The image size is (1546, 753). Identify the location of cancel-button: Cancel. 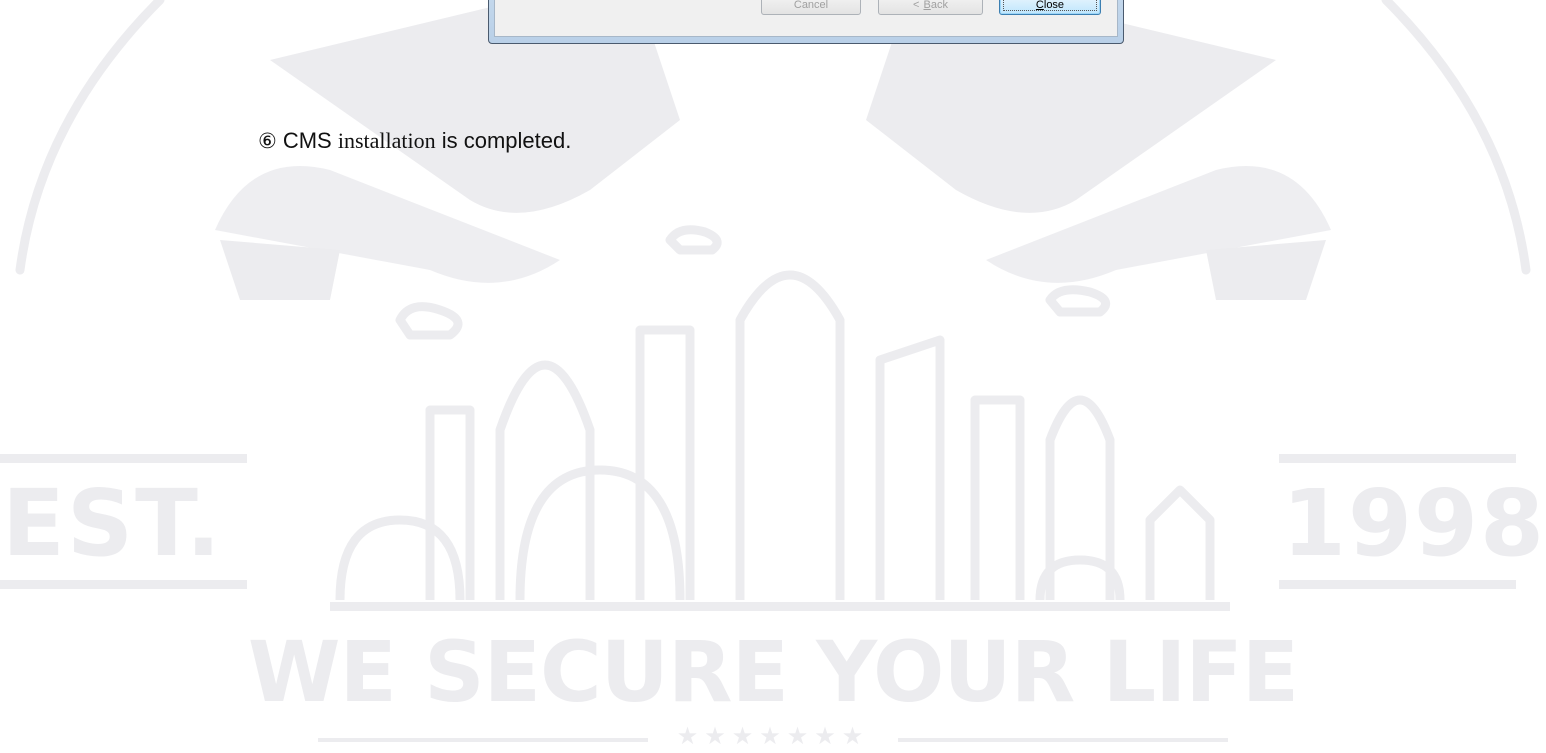
(811, 7).